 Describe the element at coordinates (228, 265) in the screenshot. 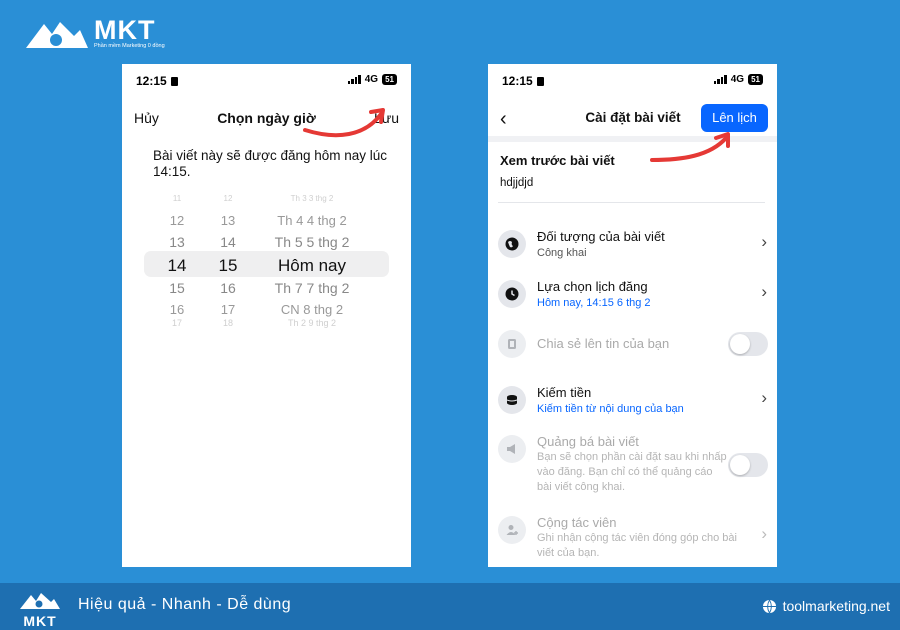

I see `picker-minute: 15` at that location.